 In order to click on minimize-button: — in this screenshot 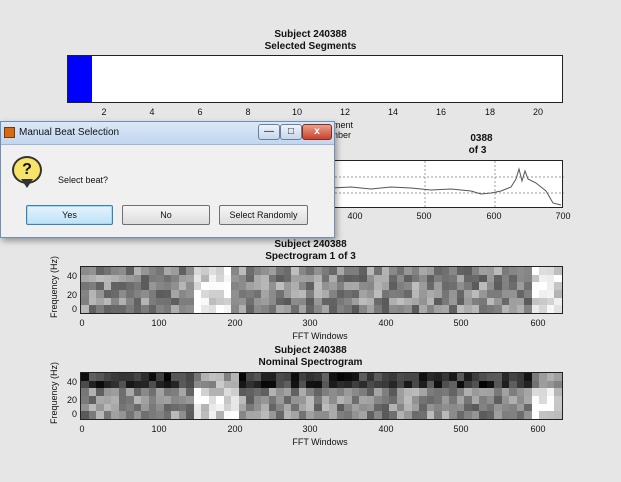, I will do `click(269, 132)`.